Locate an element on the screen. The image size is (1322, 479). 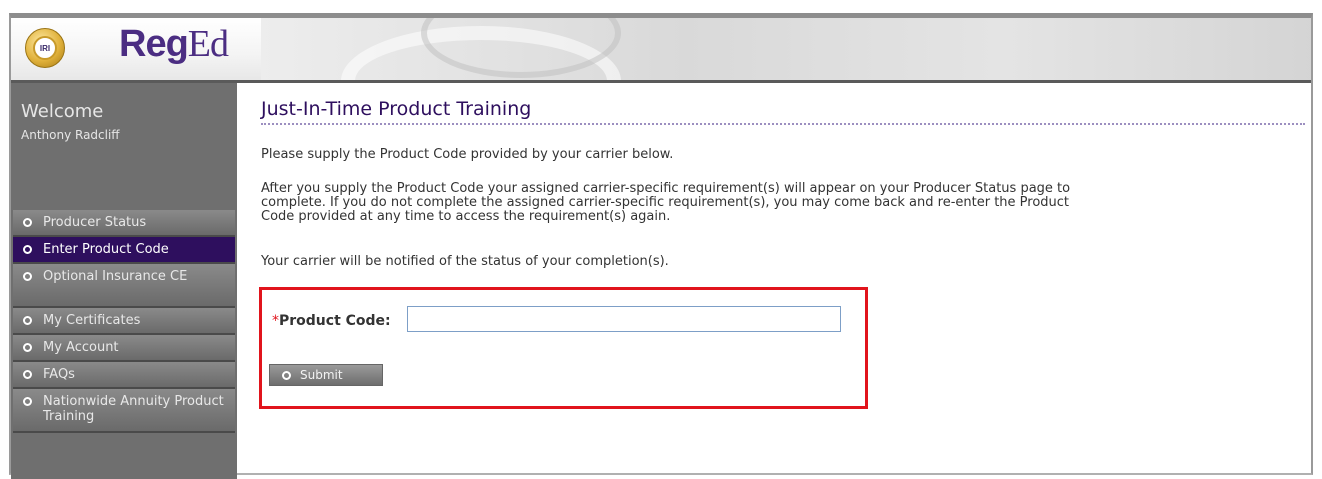
logo-bold-text: Reg is located at coordinates (154, 44).